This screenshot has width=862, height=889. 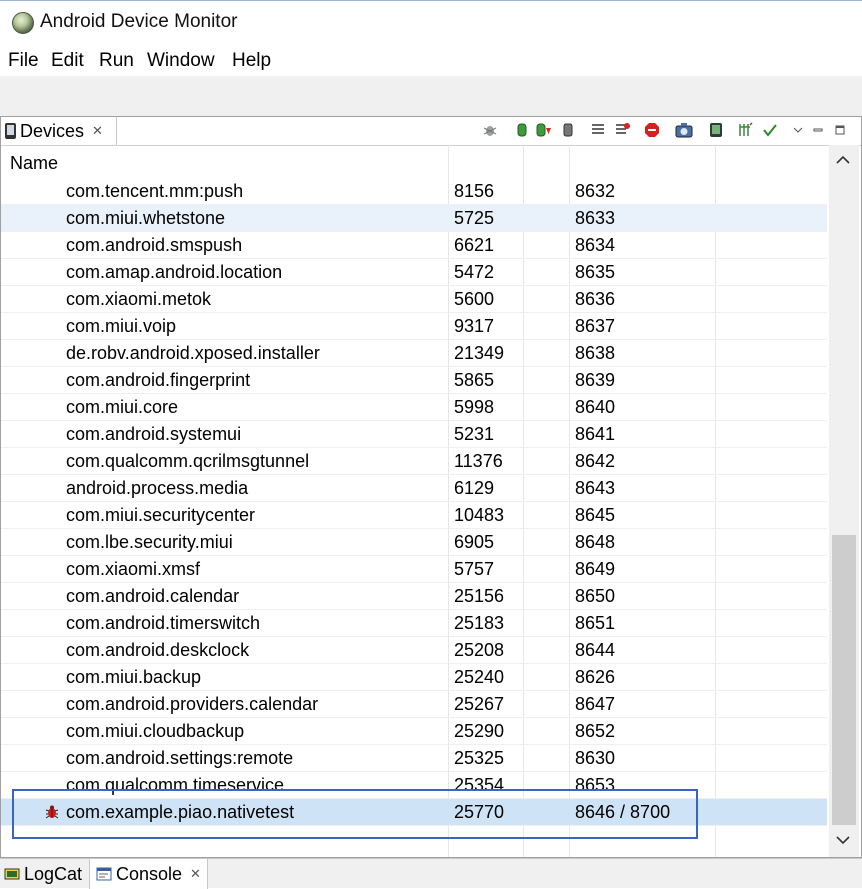 What do you see at coordinates (770, 130) in the screenshot?
I see `opengl-trace-icon` at bounding box center [770, 130].